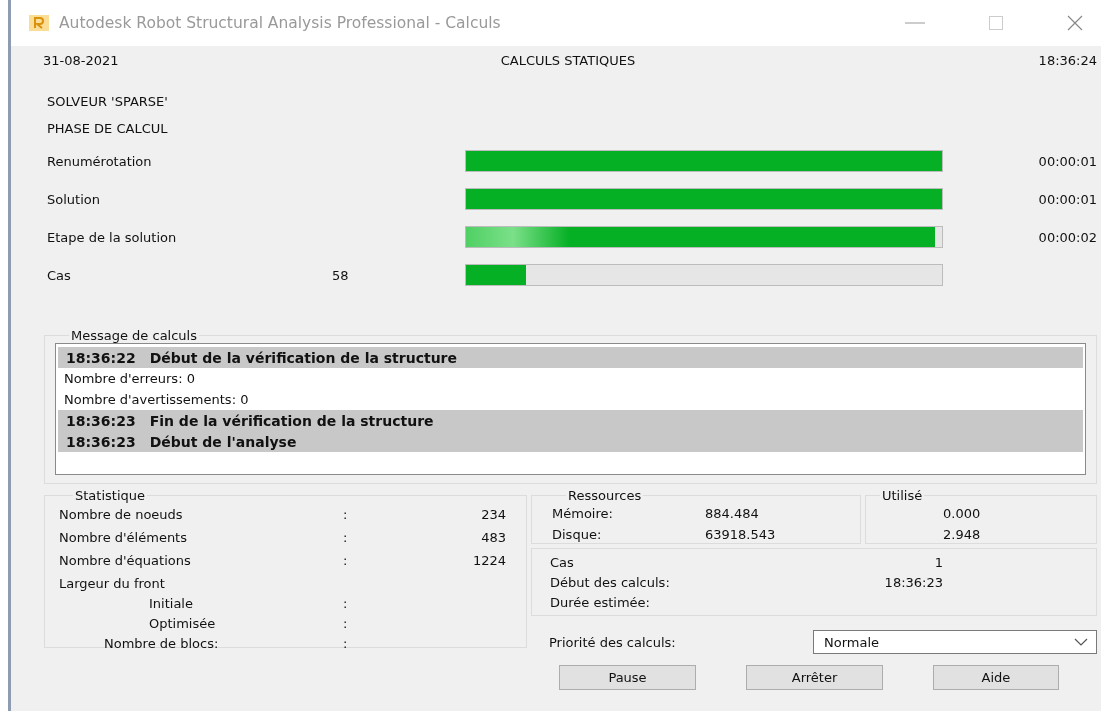  Describe the element at coordinates (996, 23) in the screenshot. I see `maximize-icon` at that location.